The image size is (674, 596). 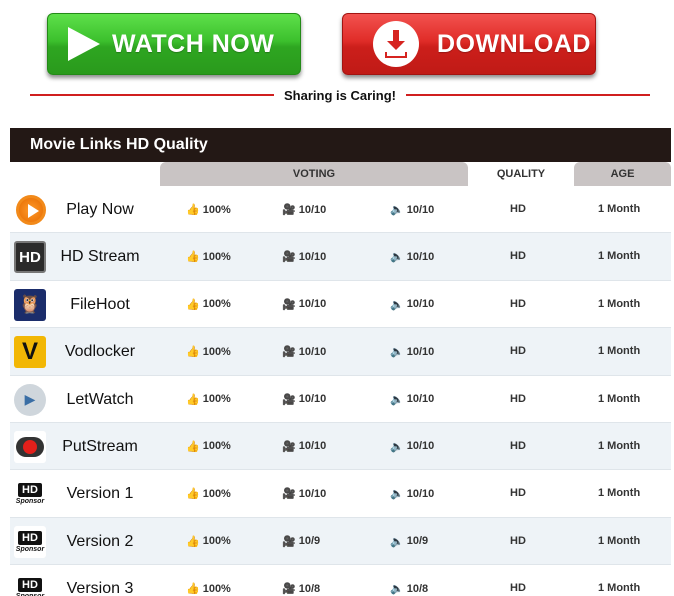 I want to click on divider-line-left, so click(x=152, y=95).